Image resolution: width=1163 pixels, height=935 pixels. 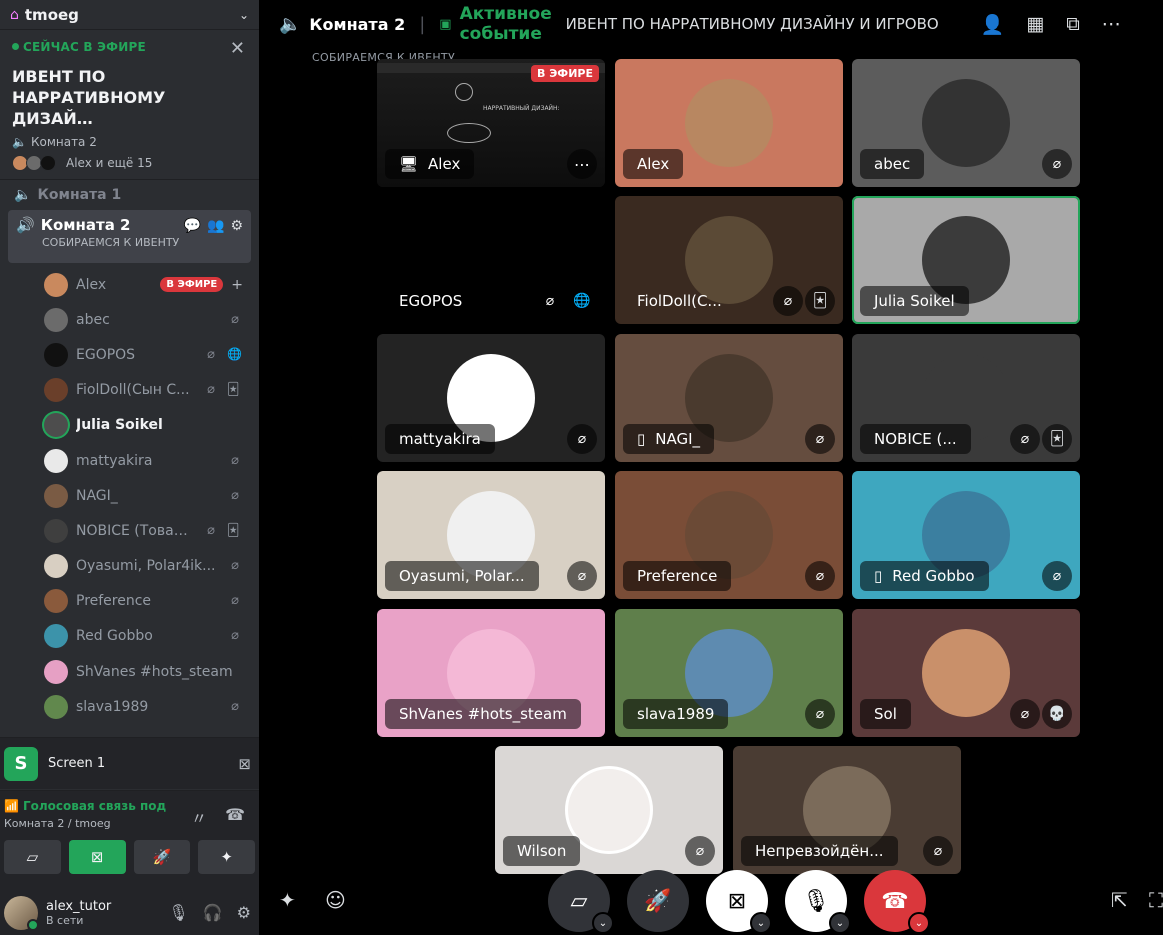 I want to click on close-icon: ✕, so click(x=237, y=48).